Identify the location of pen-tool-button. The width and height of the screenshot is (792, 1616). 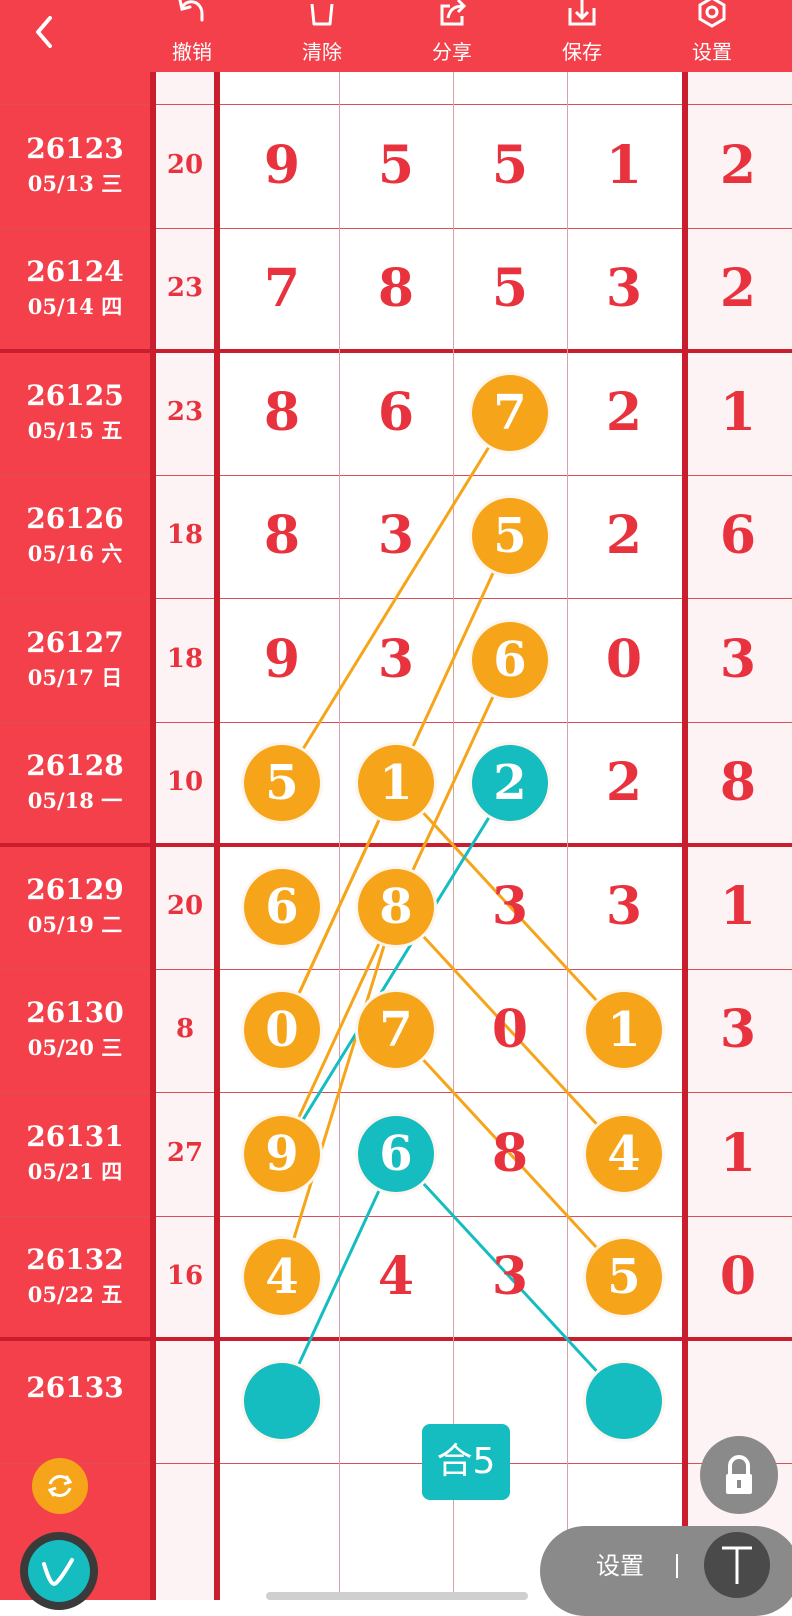
(59, 1571).